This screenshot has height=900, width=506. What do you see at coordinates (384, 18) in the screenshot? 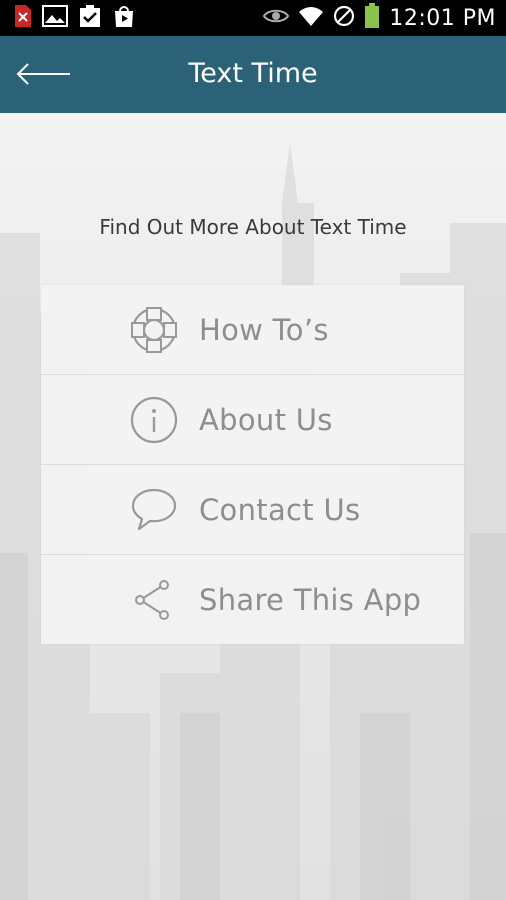
I see `system-icons: 12:01 PM` at bounding box center [384, 18].